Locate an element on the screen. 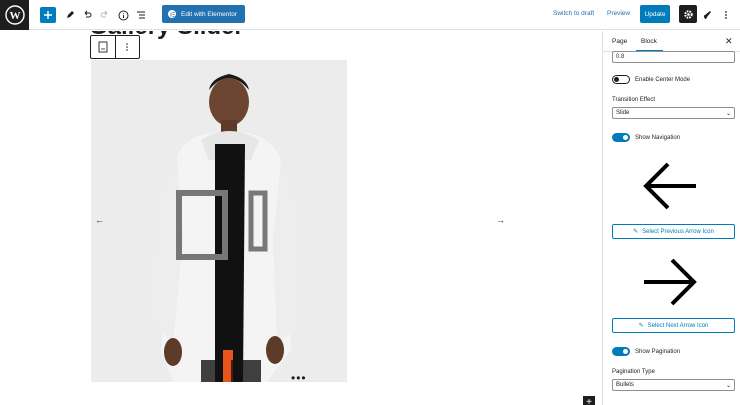  list-view-icon is located at coordinates (141, 15).